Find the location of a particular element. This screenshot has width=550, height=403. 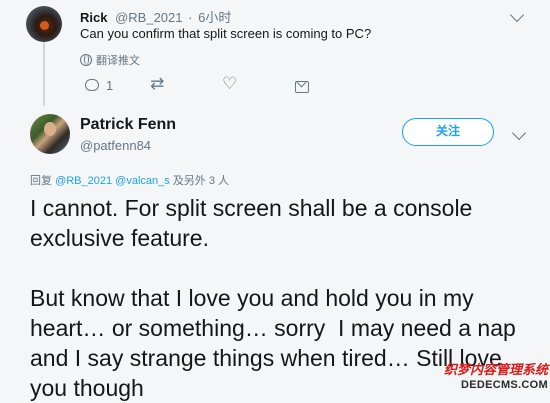

reply-icon is located at coordinates (92, 85).